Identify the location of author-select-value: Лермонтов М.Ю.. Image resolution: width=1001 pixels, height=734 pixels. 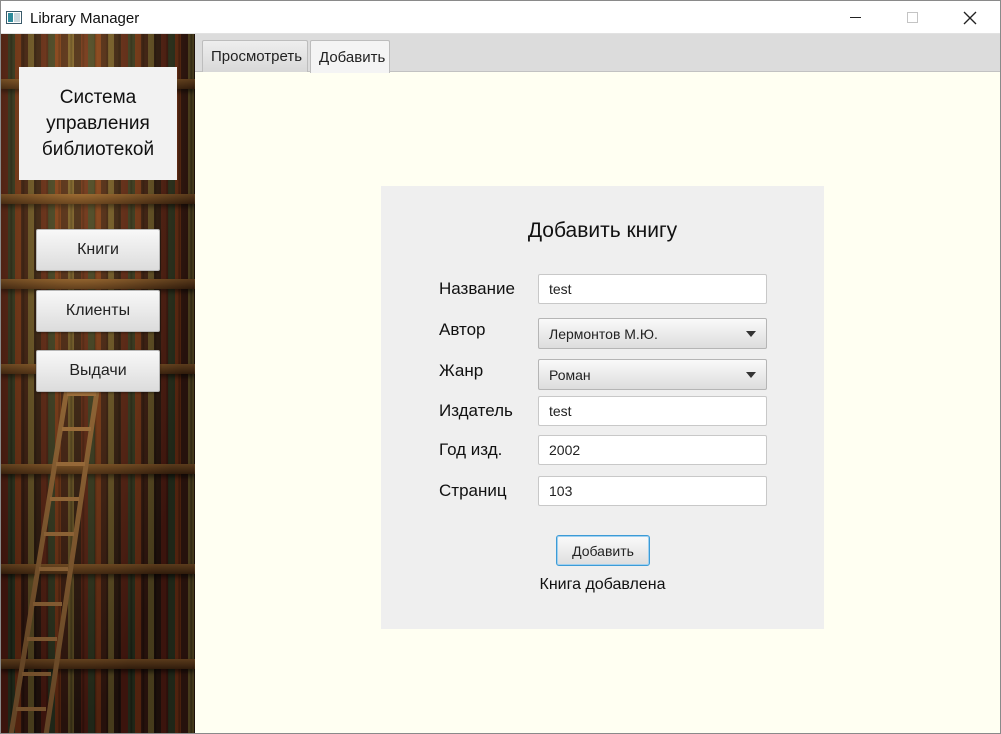
(603, 333).